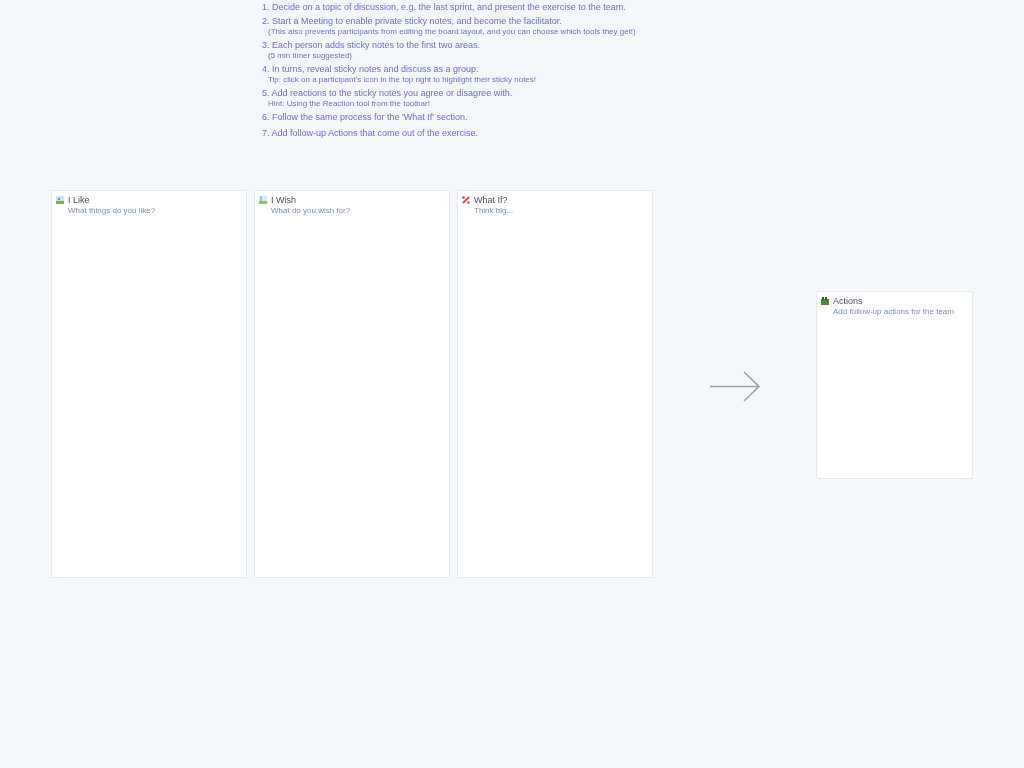 This screenshot has width=1024, height=768. I want to click on arrow-icon, so click(735, 386).